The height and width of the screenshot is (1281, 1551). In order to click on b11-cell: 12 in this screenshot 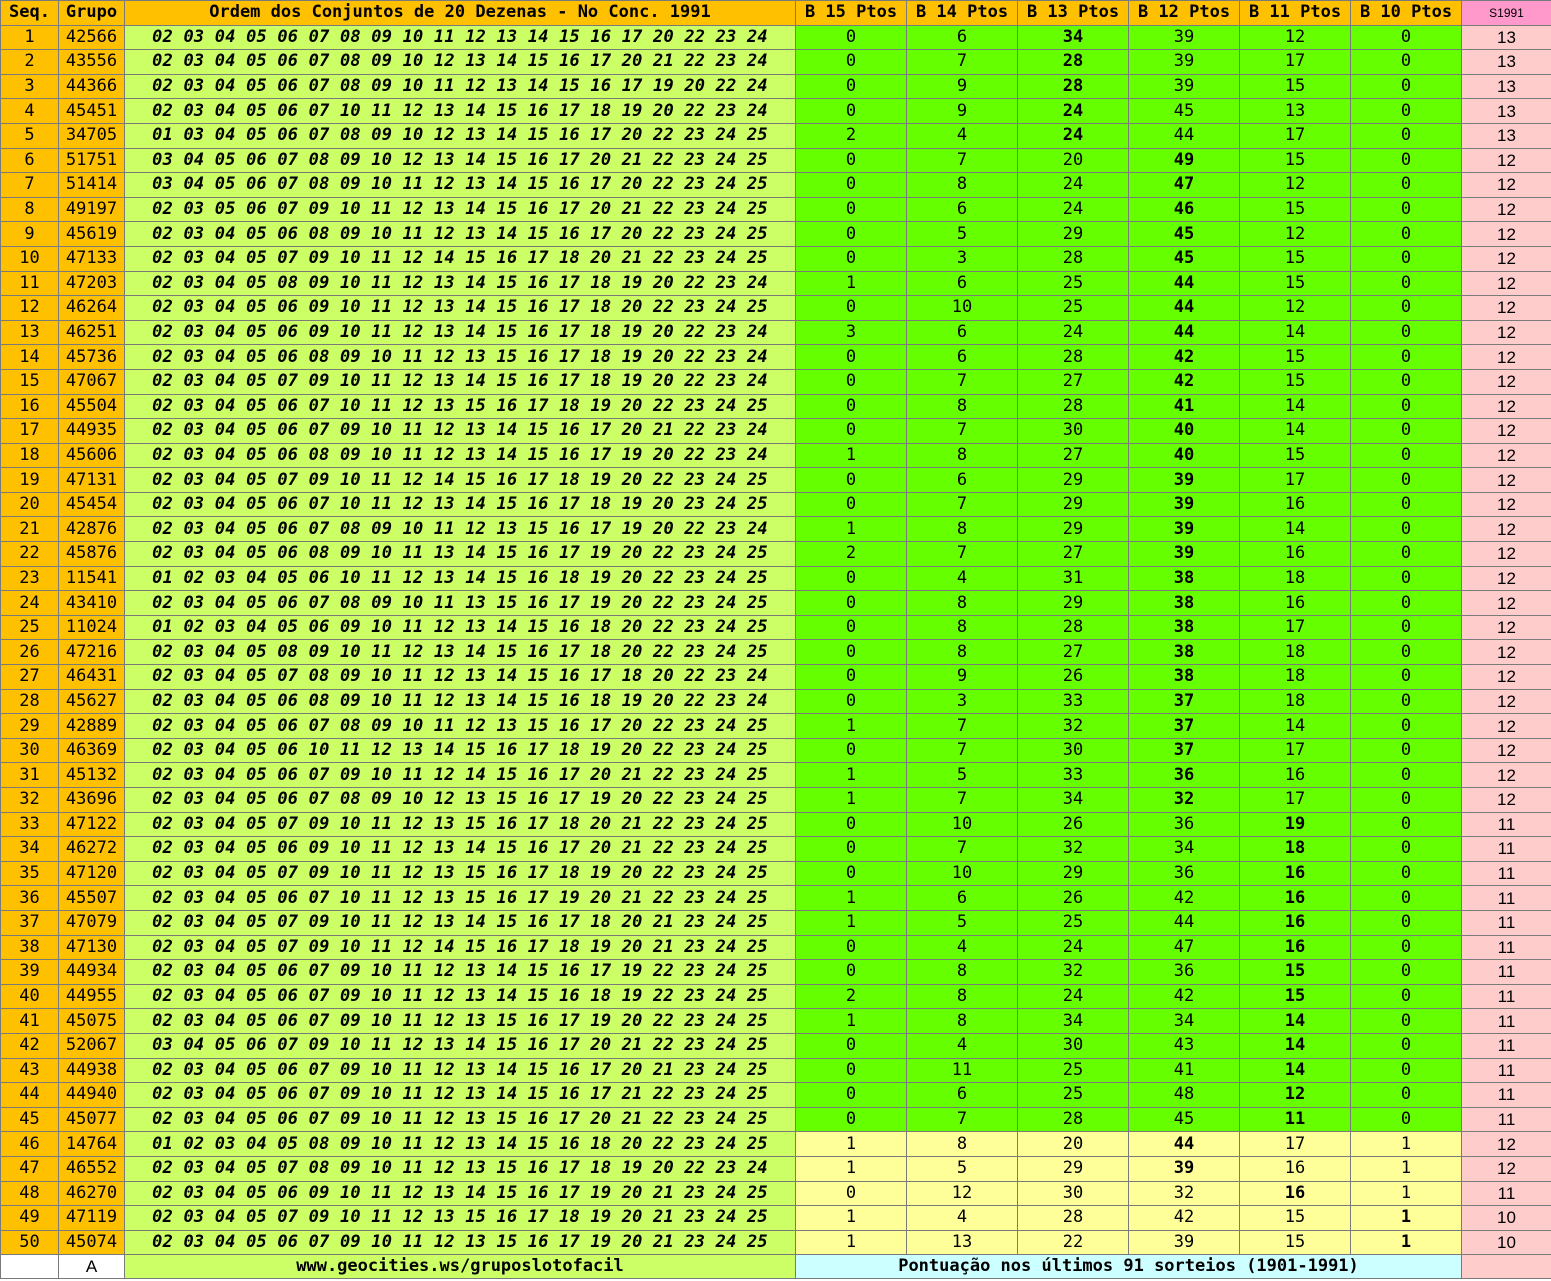, I will do `click(1295, 308)`.